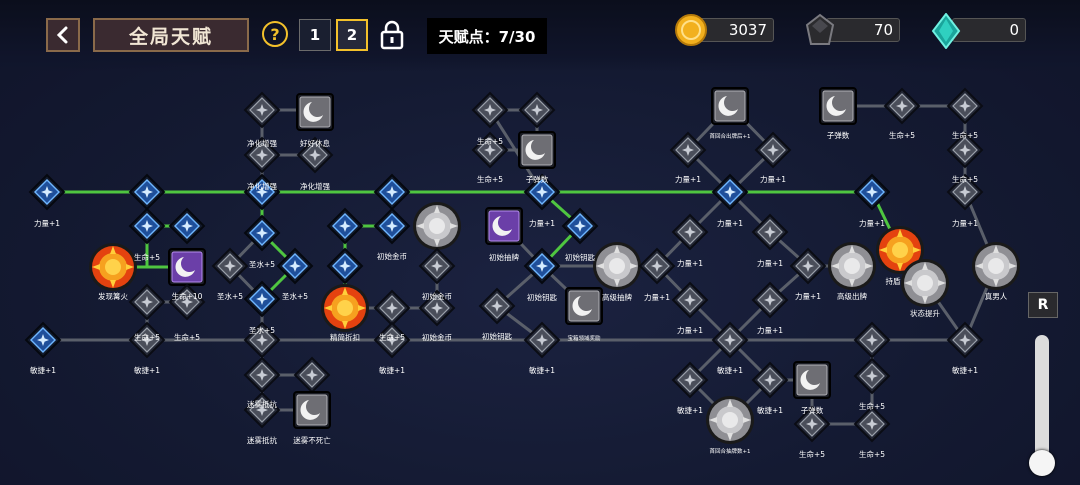 This screenshot has height=485, width=1080. I want to click on talent-label: 首回合出牌后+1, so click(729, 136).